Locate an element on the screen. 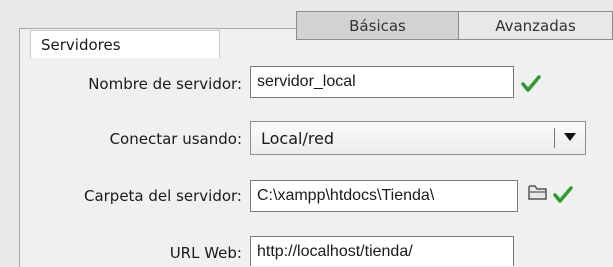 The image size is (613, 267). server-folder-value: C:\xampp\htdocs\Tienda\ is located at coordinates (346, 195).